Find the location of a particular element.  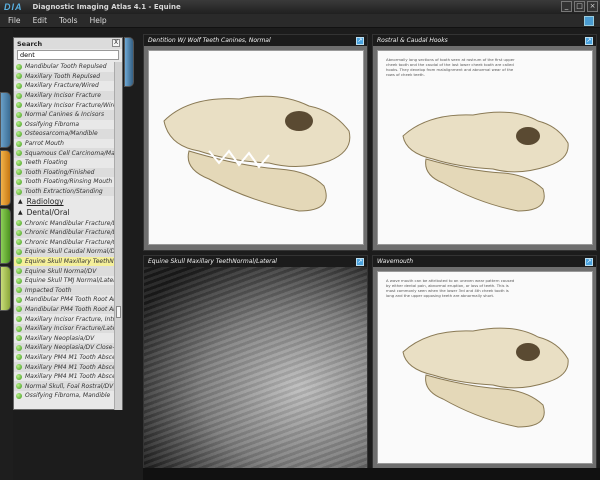

list-item: Normal Canines & Incisors is located at coordinates (65, 114).